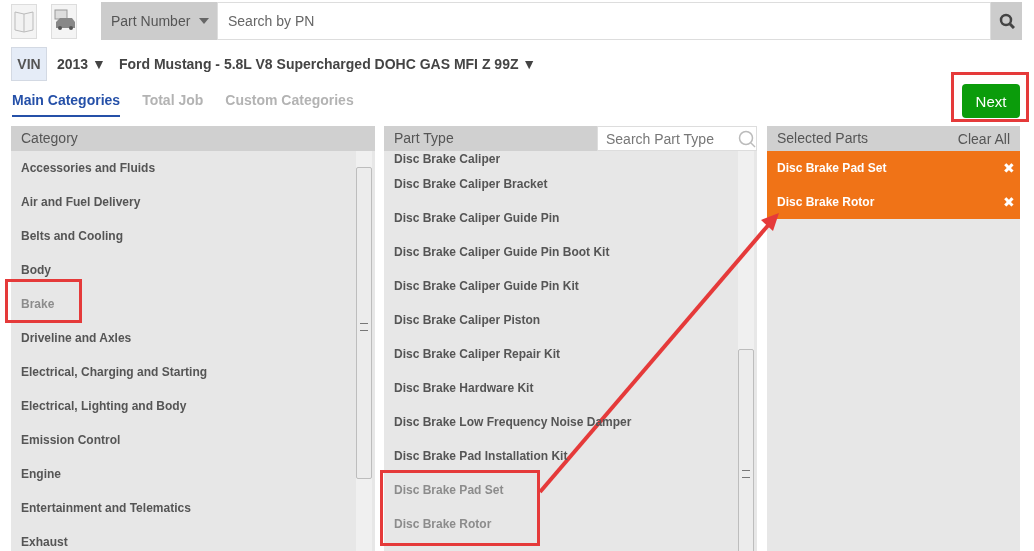 Image resolution: width=1034 pixels, height=551 pixels. Describe the element at coordinates (561, 159) in the screenshot. I see `part-type-item: Disc Brake Caliper` at that location.